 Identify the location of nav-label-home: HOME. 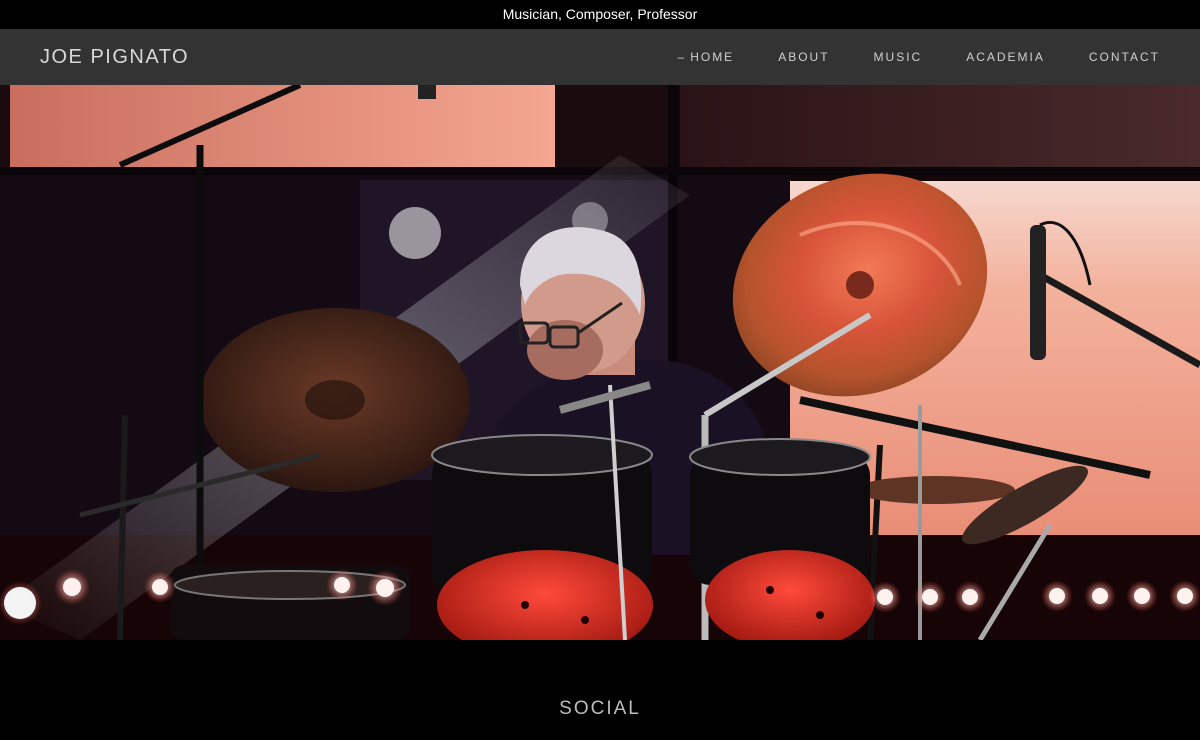
(712, 57).